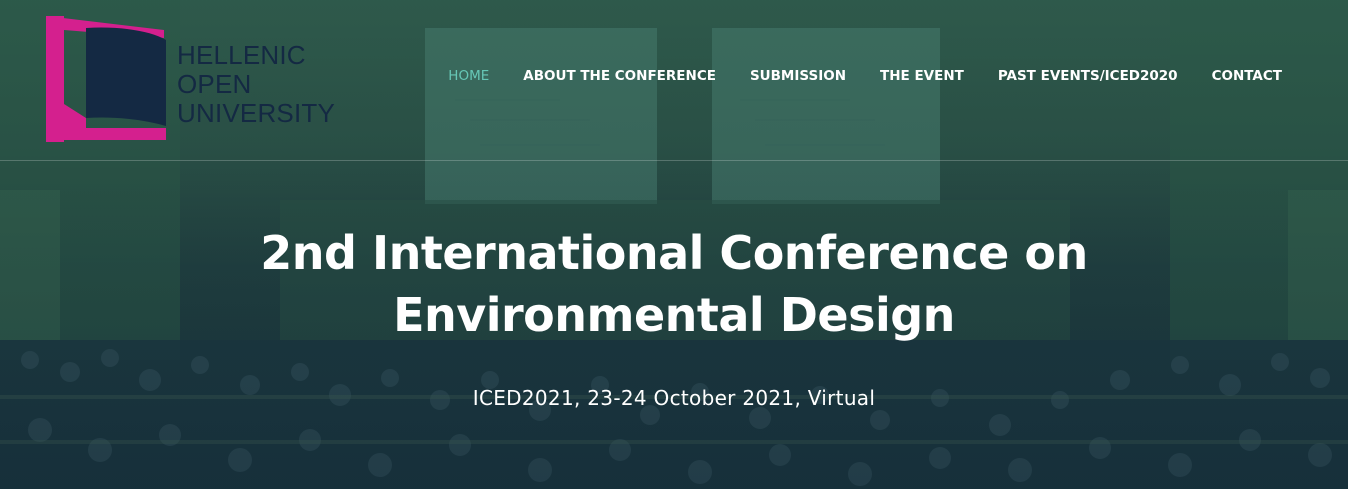 This screenshot has width=1348, height=489. I want to click on logo-line-3: UNIVERSITY, so click(256, 113).